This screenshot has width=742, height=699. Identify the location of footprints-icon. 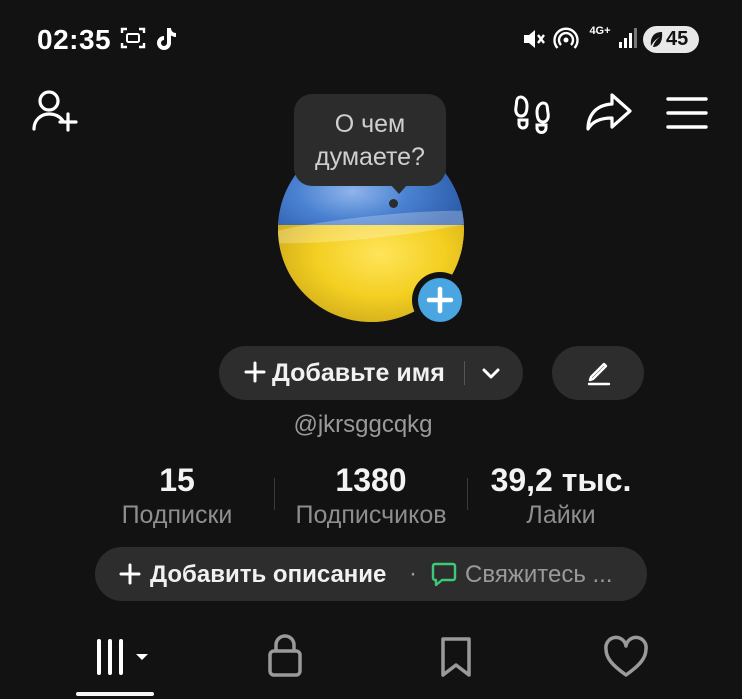
(533, 113).